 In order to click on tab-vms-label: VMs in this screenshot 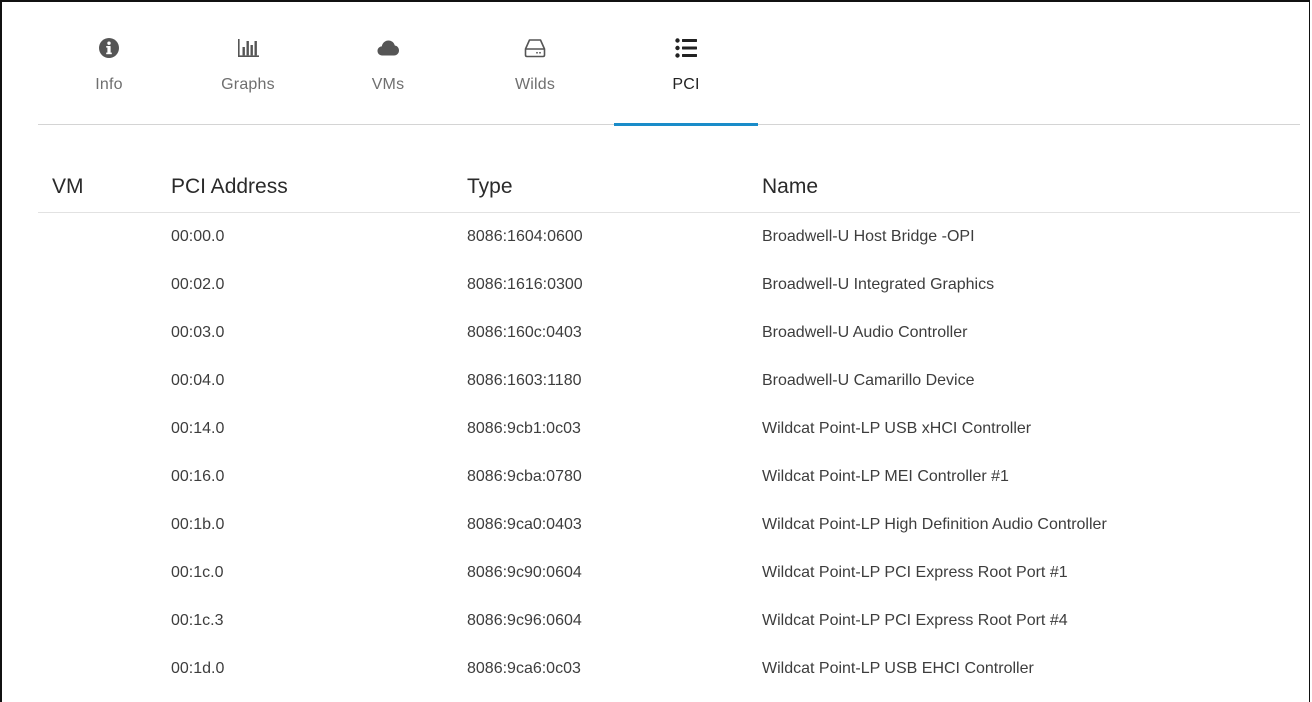, I will do `click(388, 84)`.